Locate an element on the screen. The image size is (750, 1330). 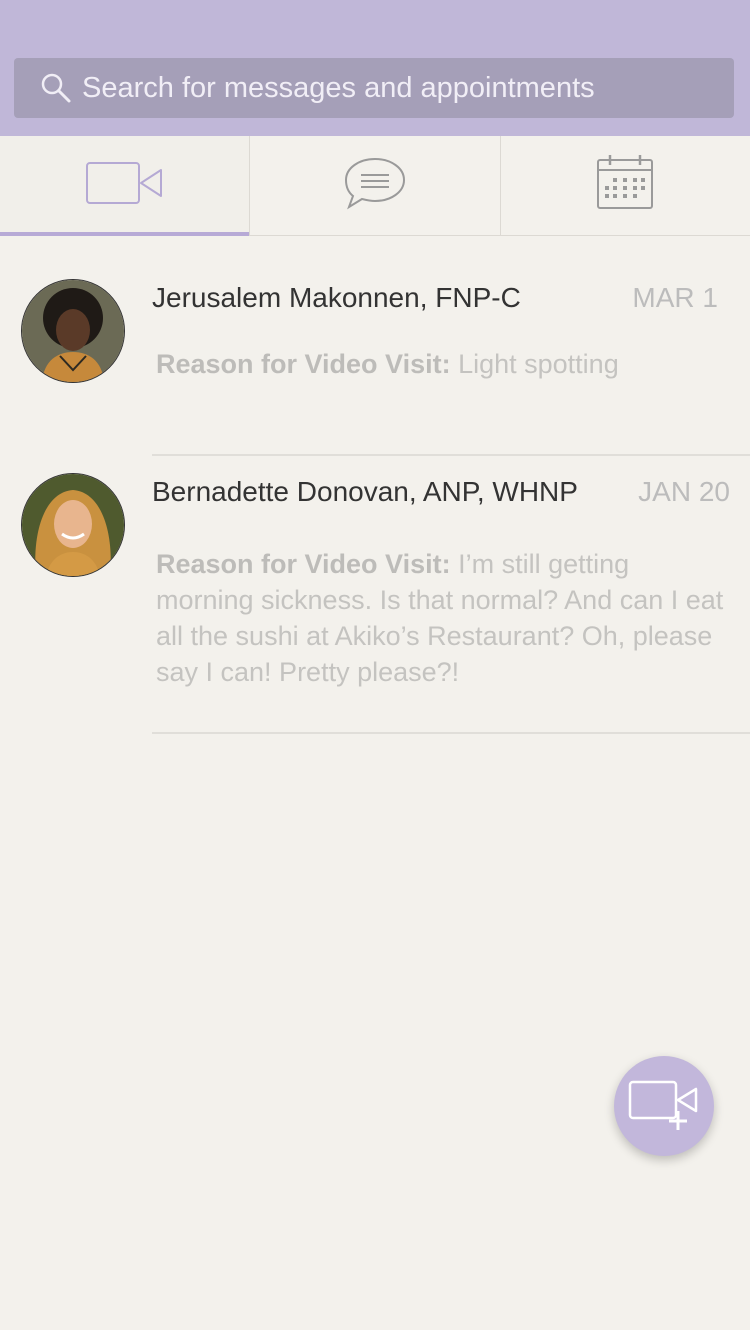
app-header is located at coordinates (375, 68).